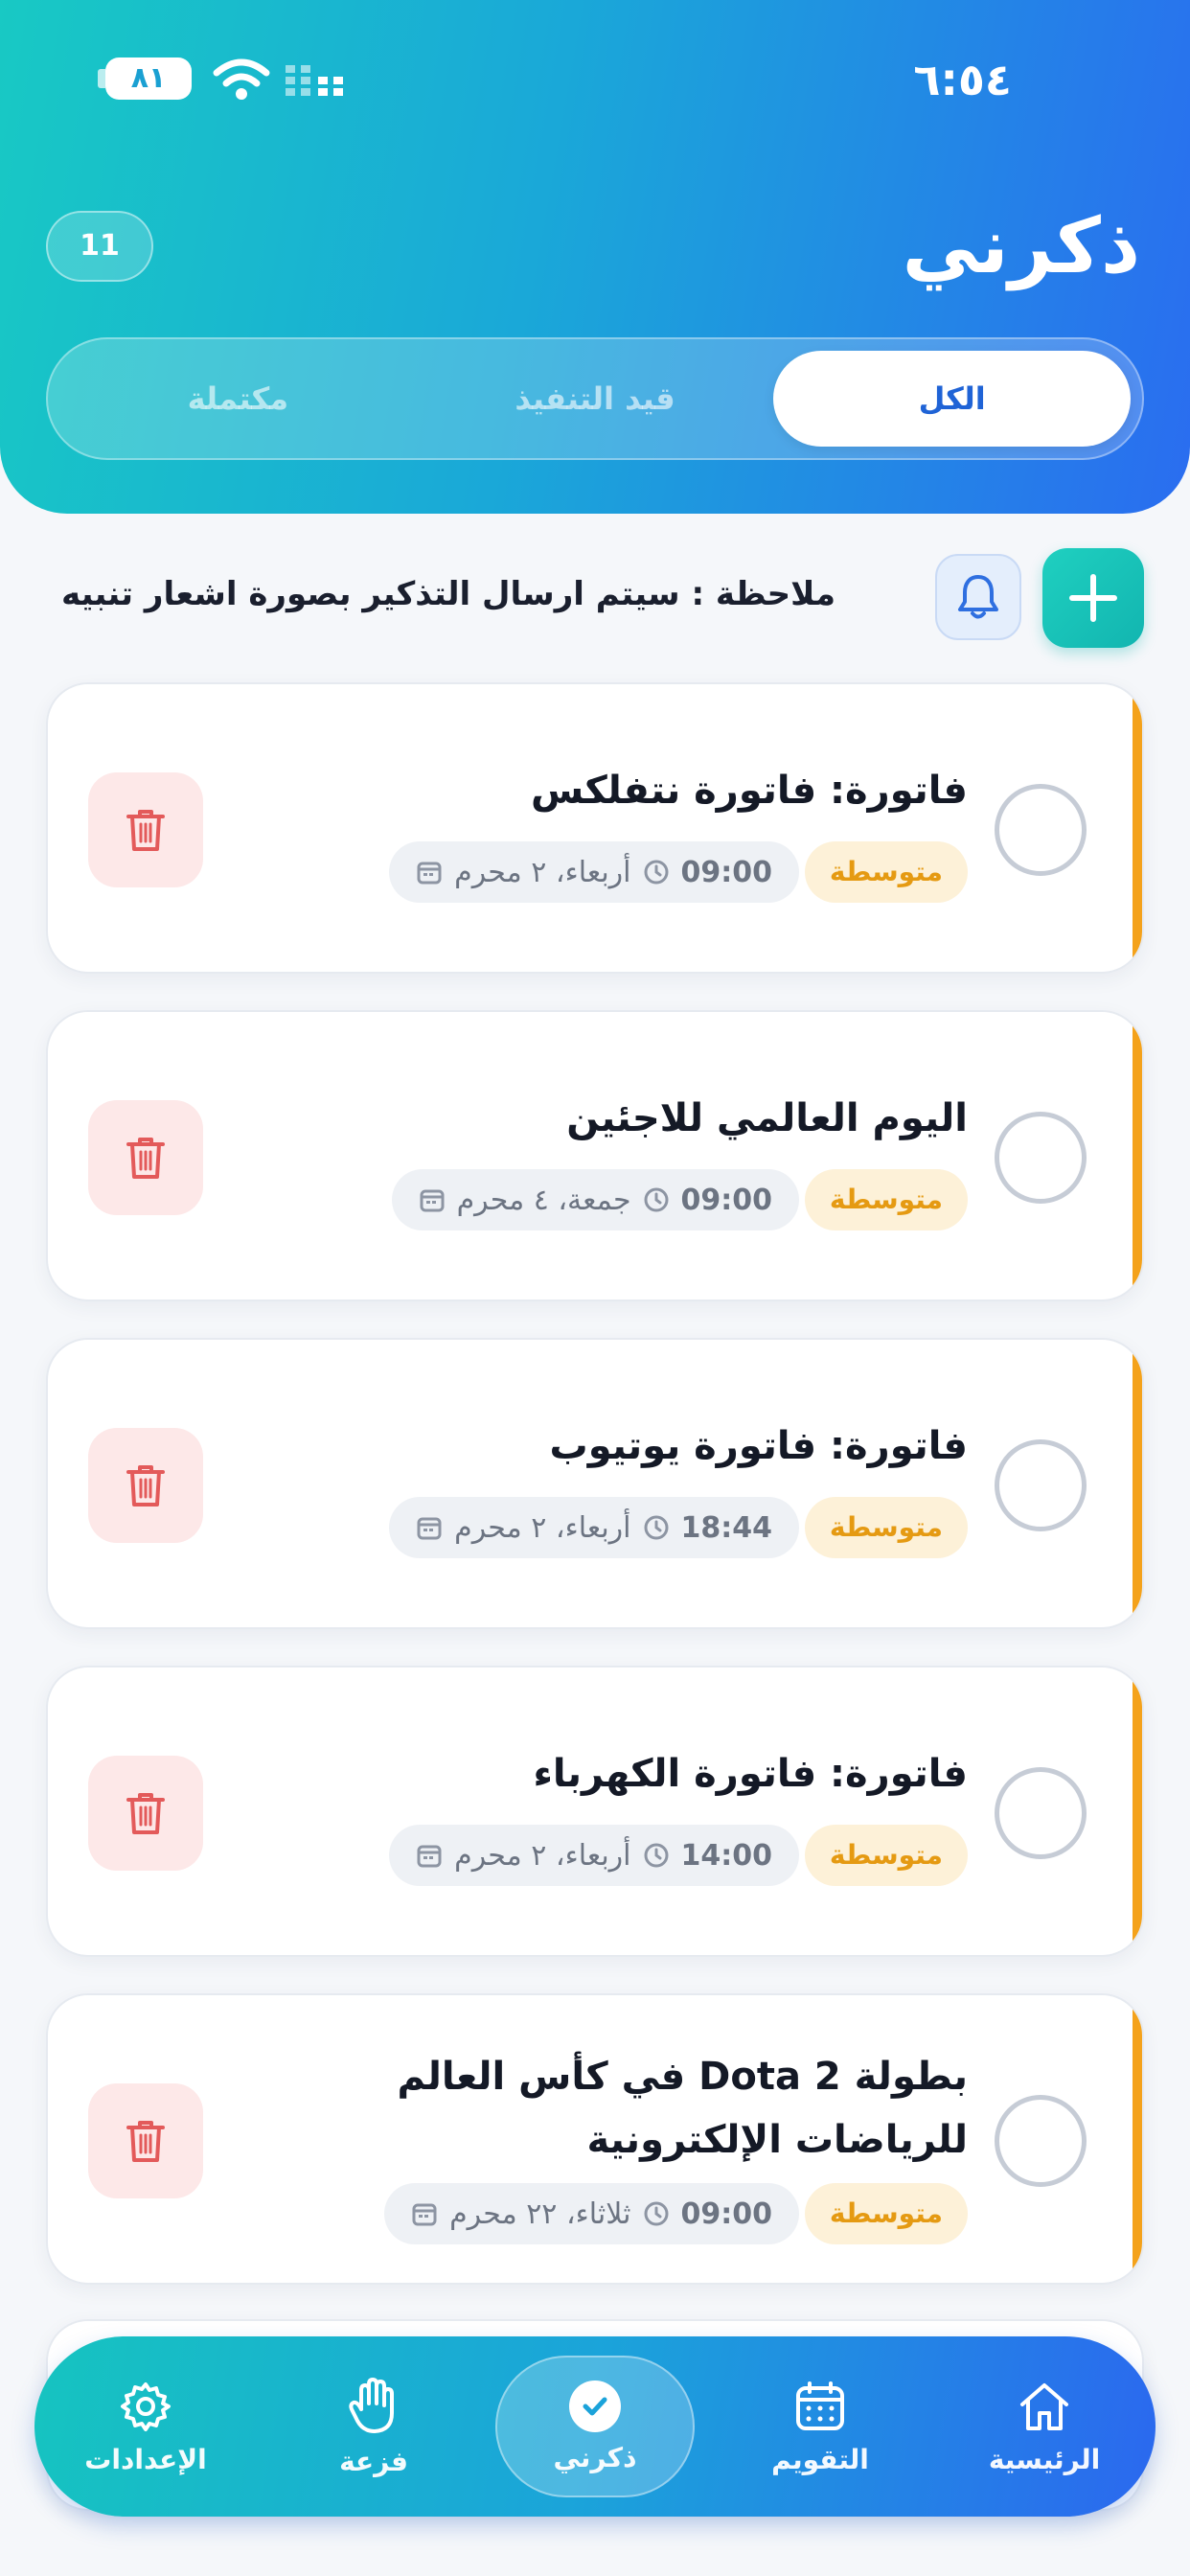 This screenshot has height=2576, width=1190. I want to click on reminder-date: ثلاثاء، ٢٢ محرم, so click(540, 2213).